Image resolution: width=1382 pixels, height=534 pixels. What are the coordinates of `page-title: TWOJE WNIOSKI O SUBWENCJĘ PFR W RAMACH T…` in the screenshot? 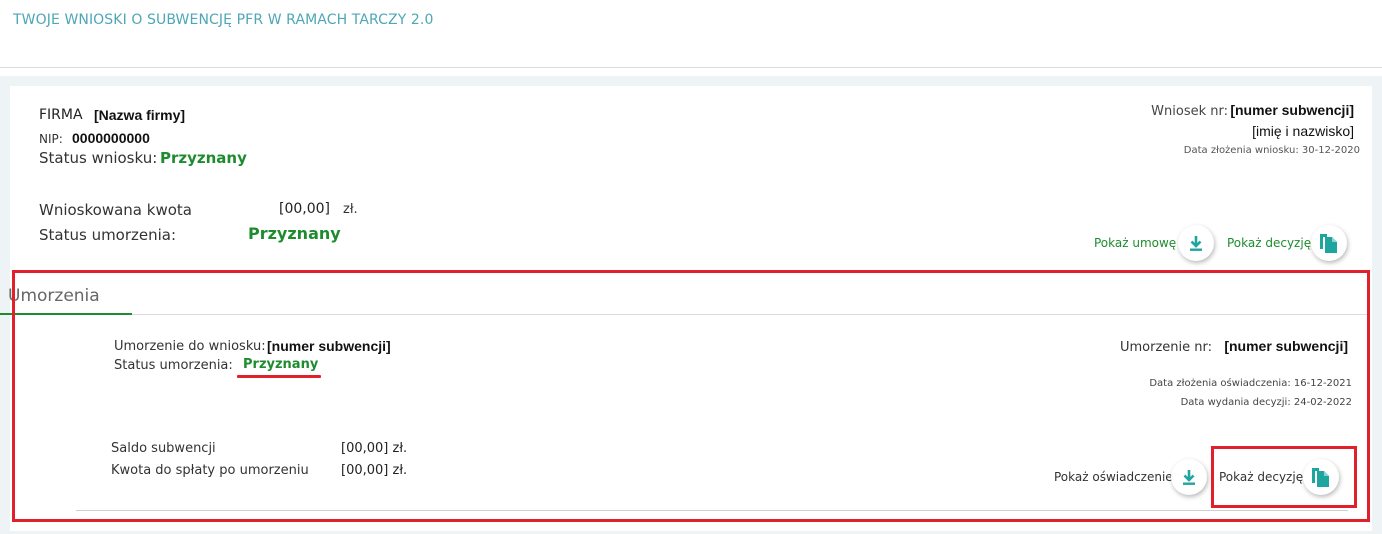 It's located at (223, 20).